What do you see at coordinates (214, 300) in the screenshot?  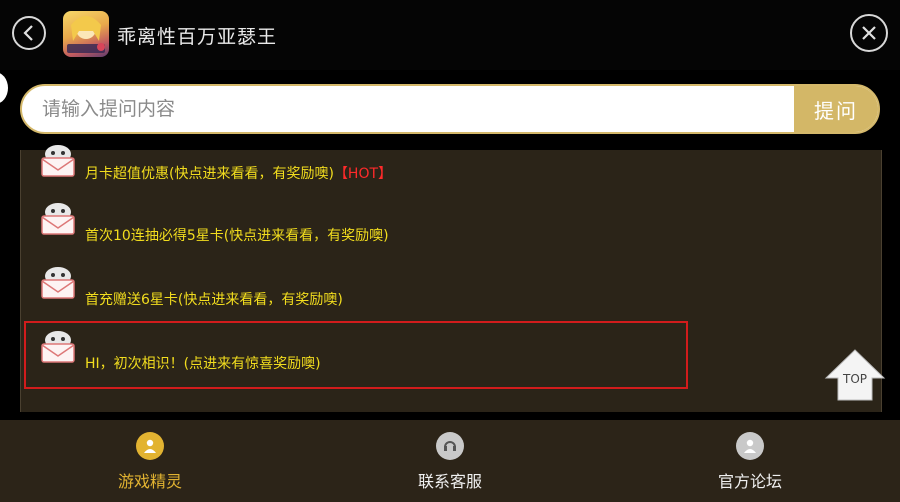 I see `list-item-text: 首充赠送6星卡(快点进来看看，有奖励噢)` at bounding box center [214, 300].